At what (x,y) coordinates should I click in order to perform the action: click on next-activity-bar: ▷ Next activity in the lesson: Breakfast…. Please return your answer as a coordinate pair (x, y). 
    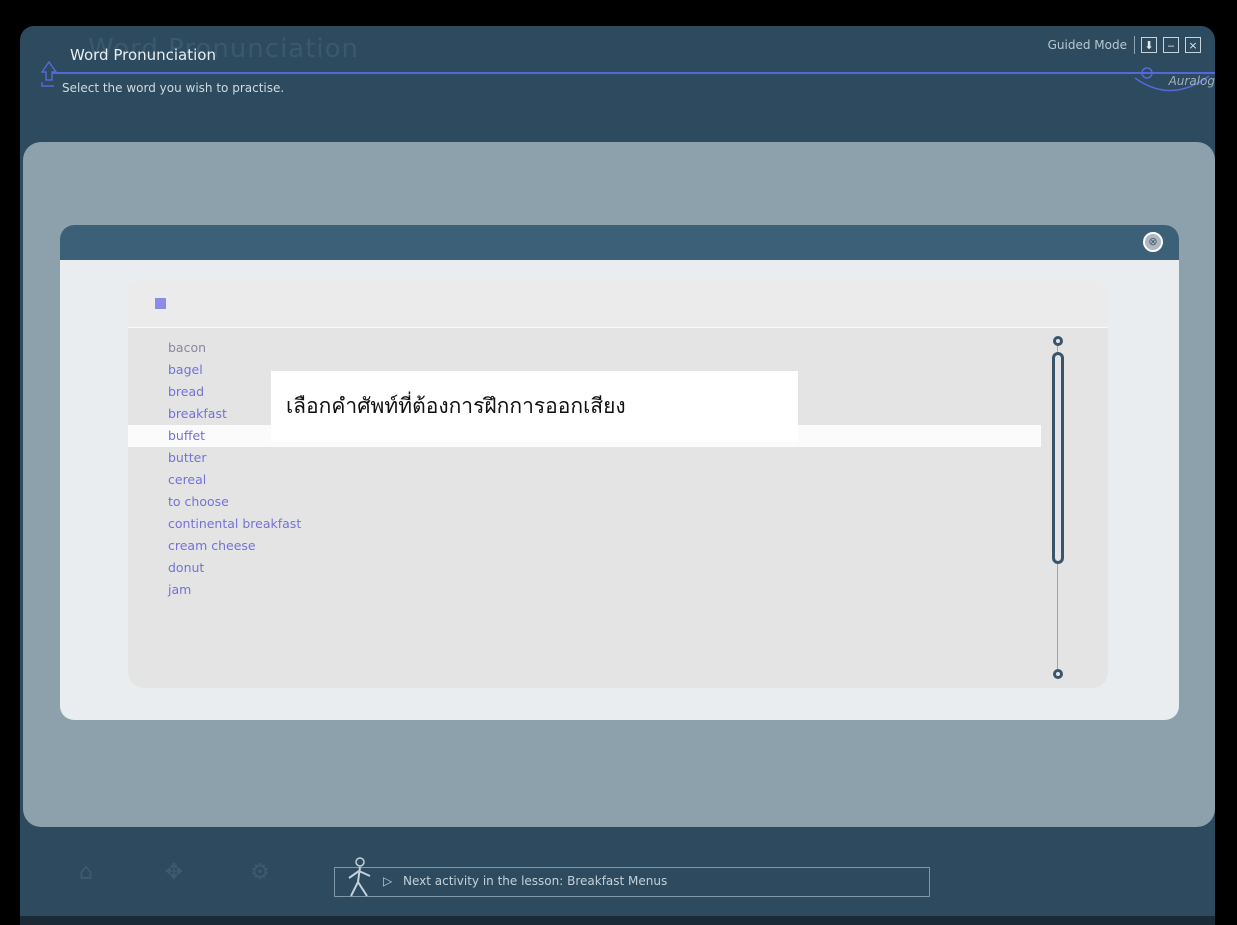
    Looking at the image, I should click on (632, 877).